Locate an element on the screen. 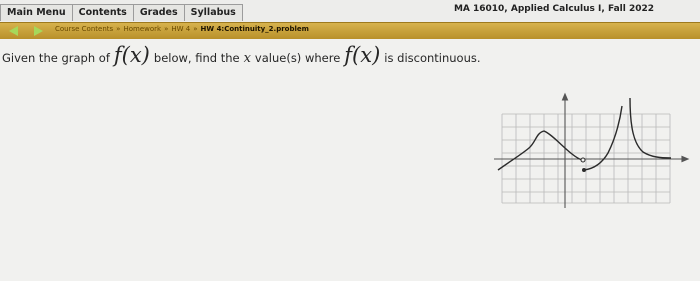 Image resolution: width=700 pixels, height=281 pixels. breadcrumb-current: HW 4:Continuity_2.problem is located at coordinates (254, 29).